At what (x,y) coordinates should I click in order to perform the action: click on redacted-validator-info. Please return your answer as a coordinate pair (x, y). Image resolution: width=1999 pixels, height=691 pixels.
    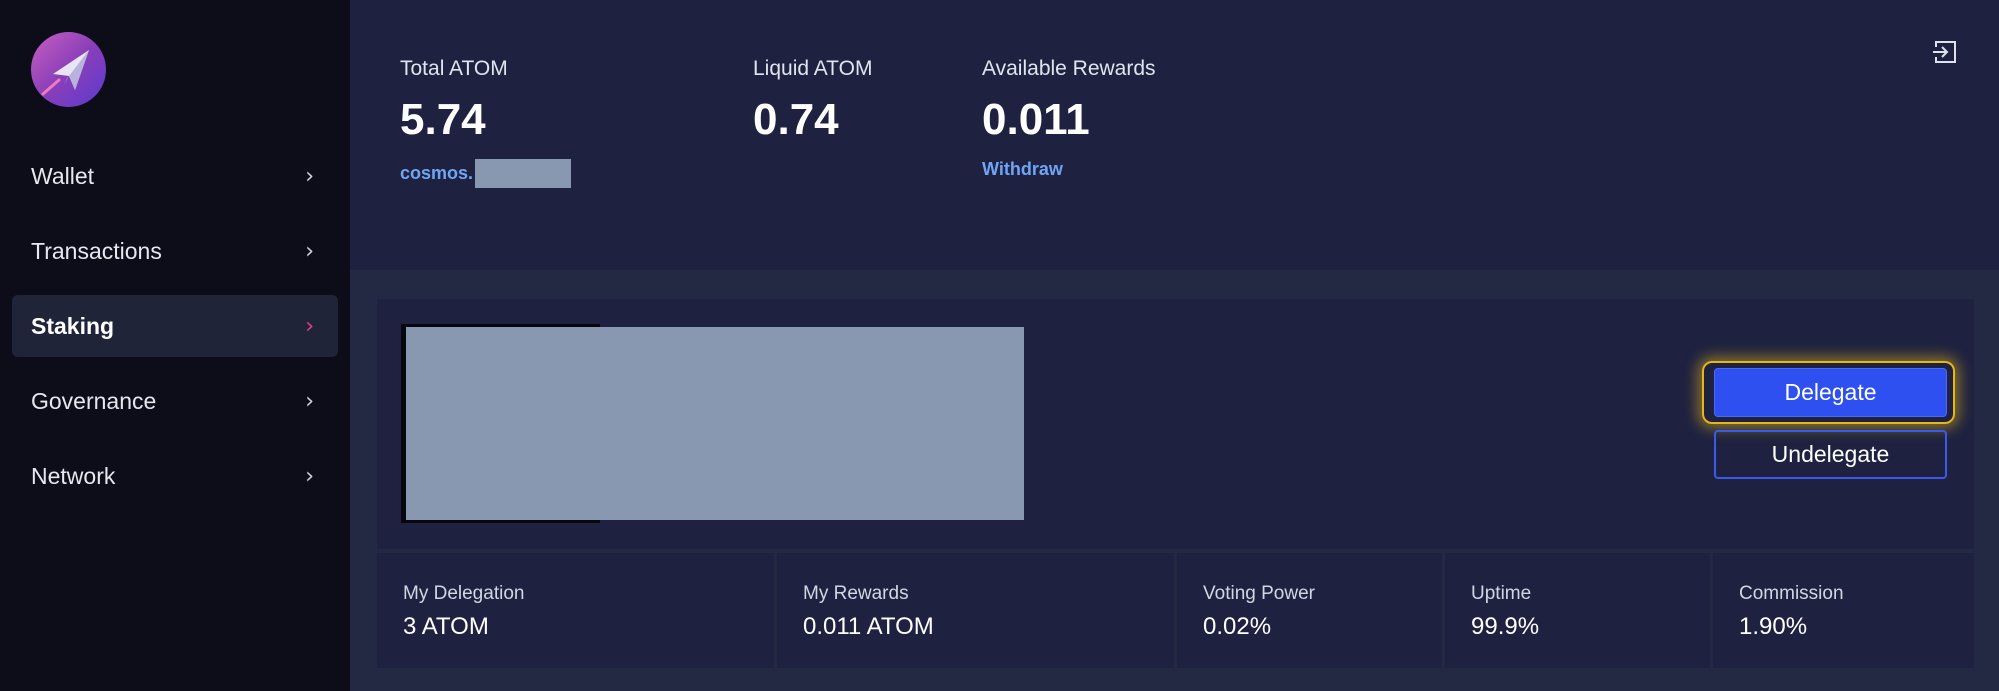
    Looking at the image, I should click on (715, 423).